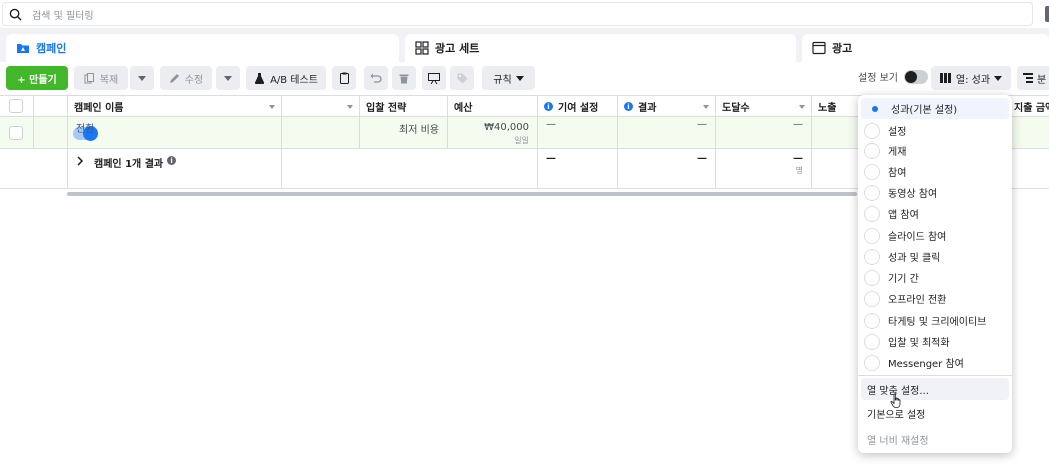 The height and width of the screenshot is (467, 1049). Describe the element at coordinates (764, 106) in the screenshot. I see `header-reach: 도달수` at that location.